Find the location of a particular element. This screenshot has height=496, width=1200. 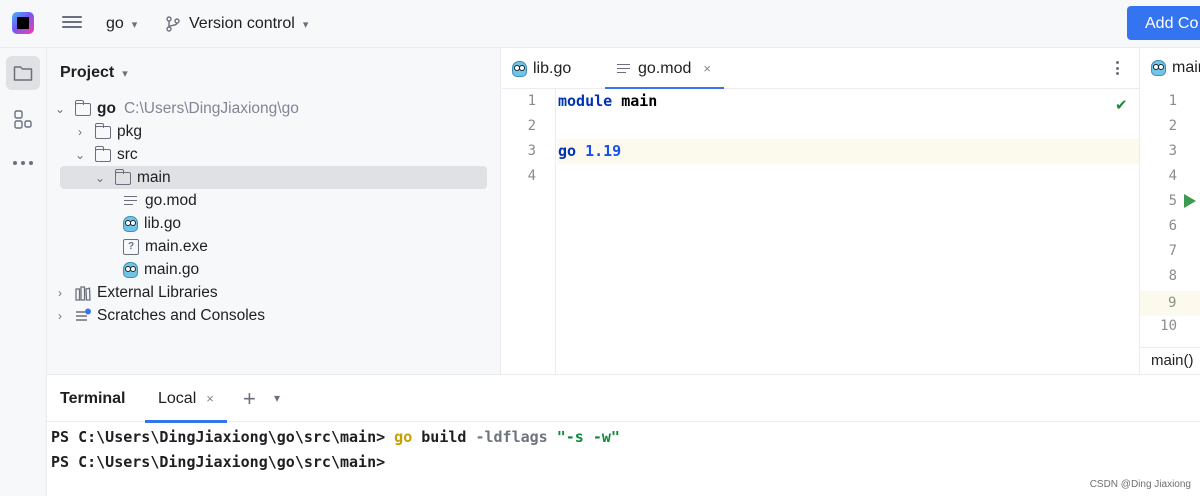

tree-node-pkg: › pkg is located at coordinates (107, 131).